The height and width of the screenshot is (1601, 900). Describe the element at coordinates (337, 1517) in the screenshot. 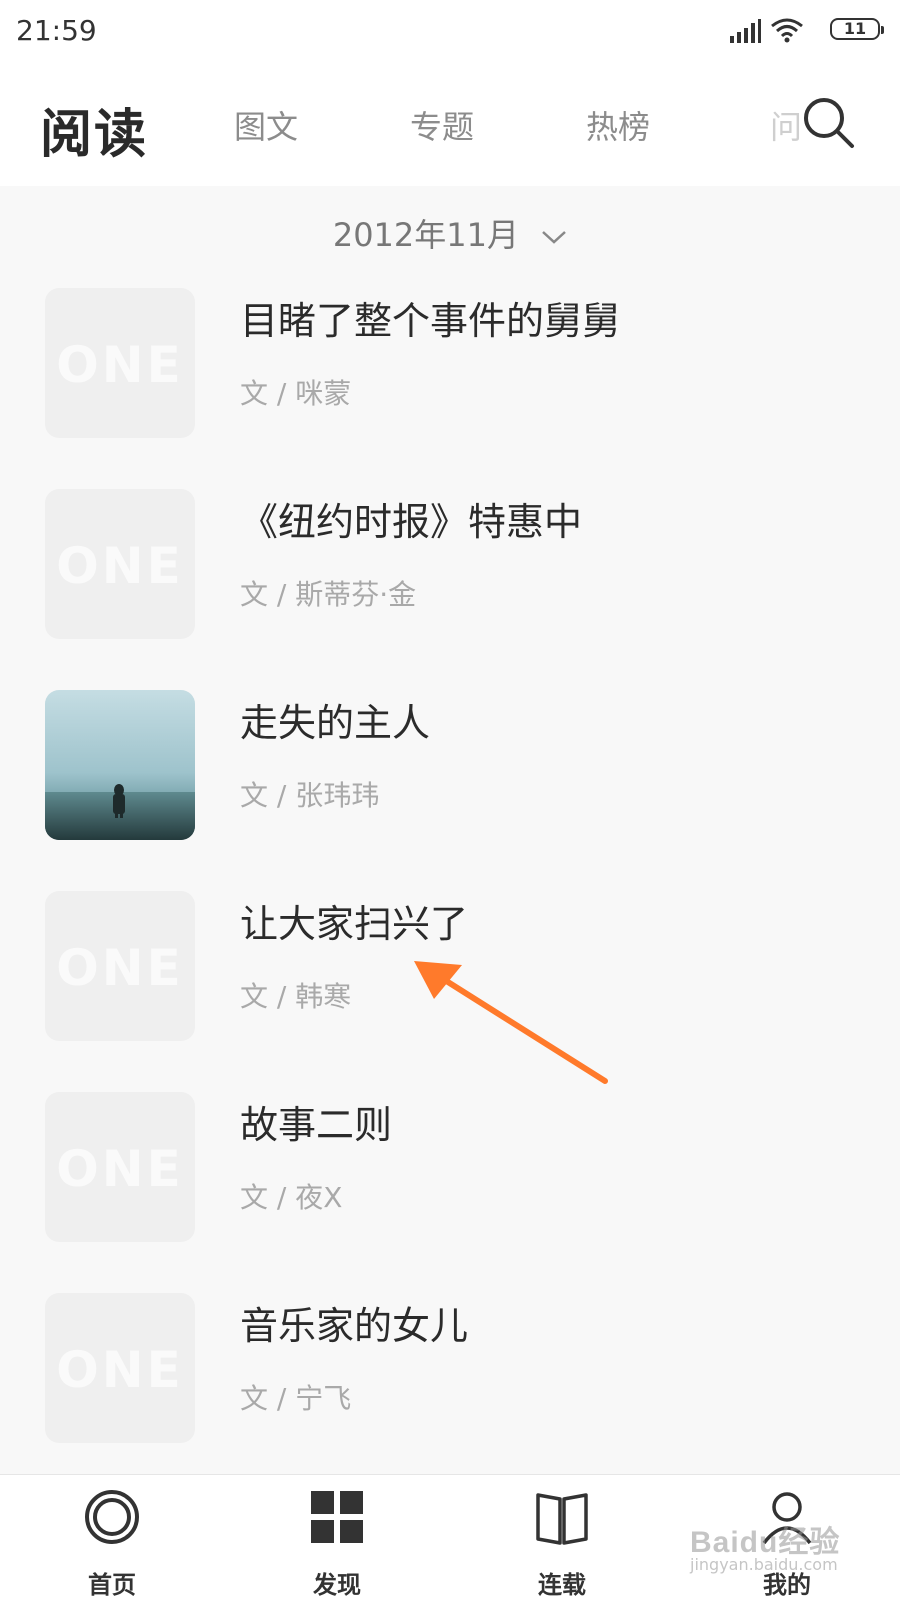

I see `grid-icon` at that location.